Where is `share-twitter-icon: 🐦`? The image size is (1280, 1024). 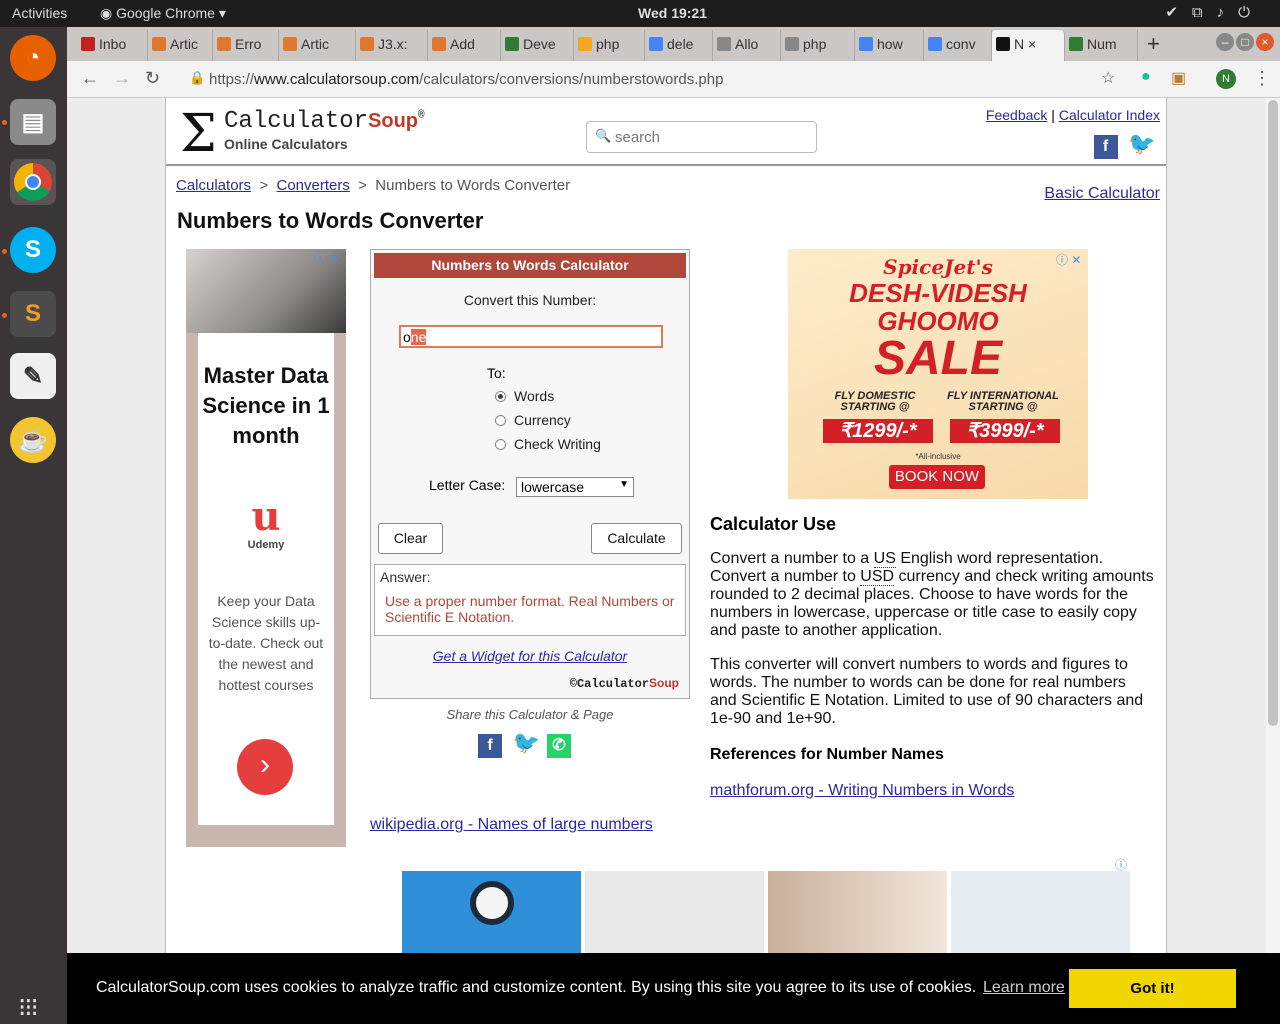 share-twitter-icon: 🐦 is located at coordinates (525, 743).